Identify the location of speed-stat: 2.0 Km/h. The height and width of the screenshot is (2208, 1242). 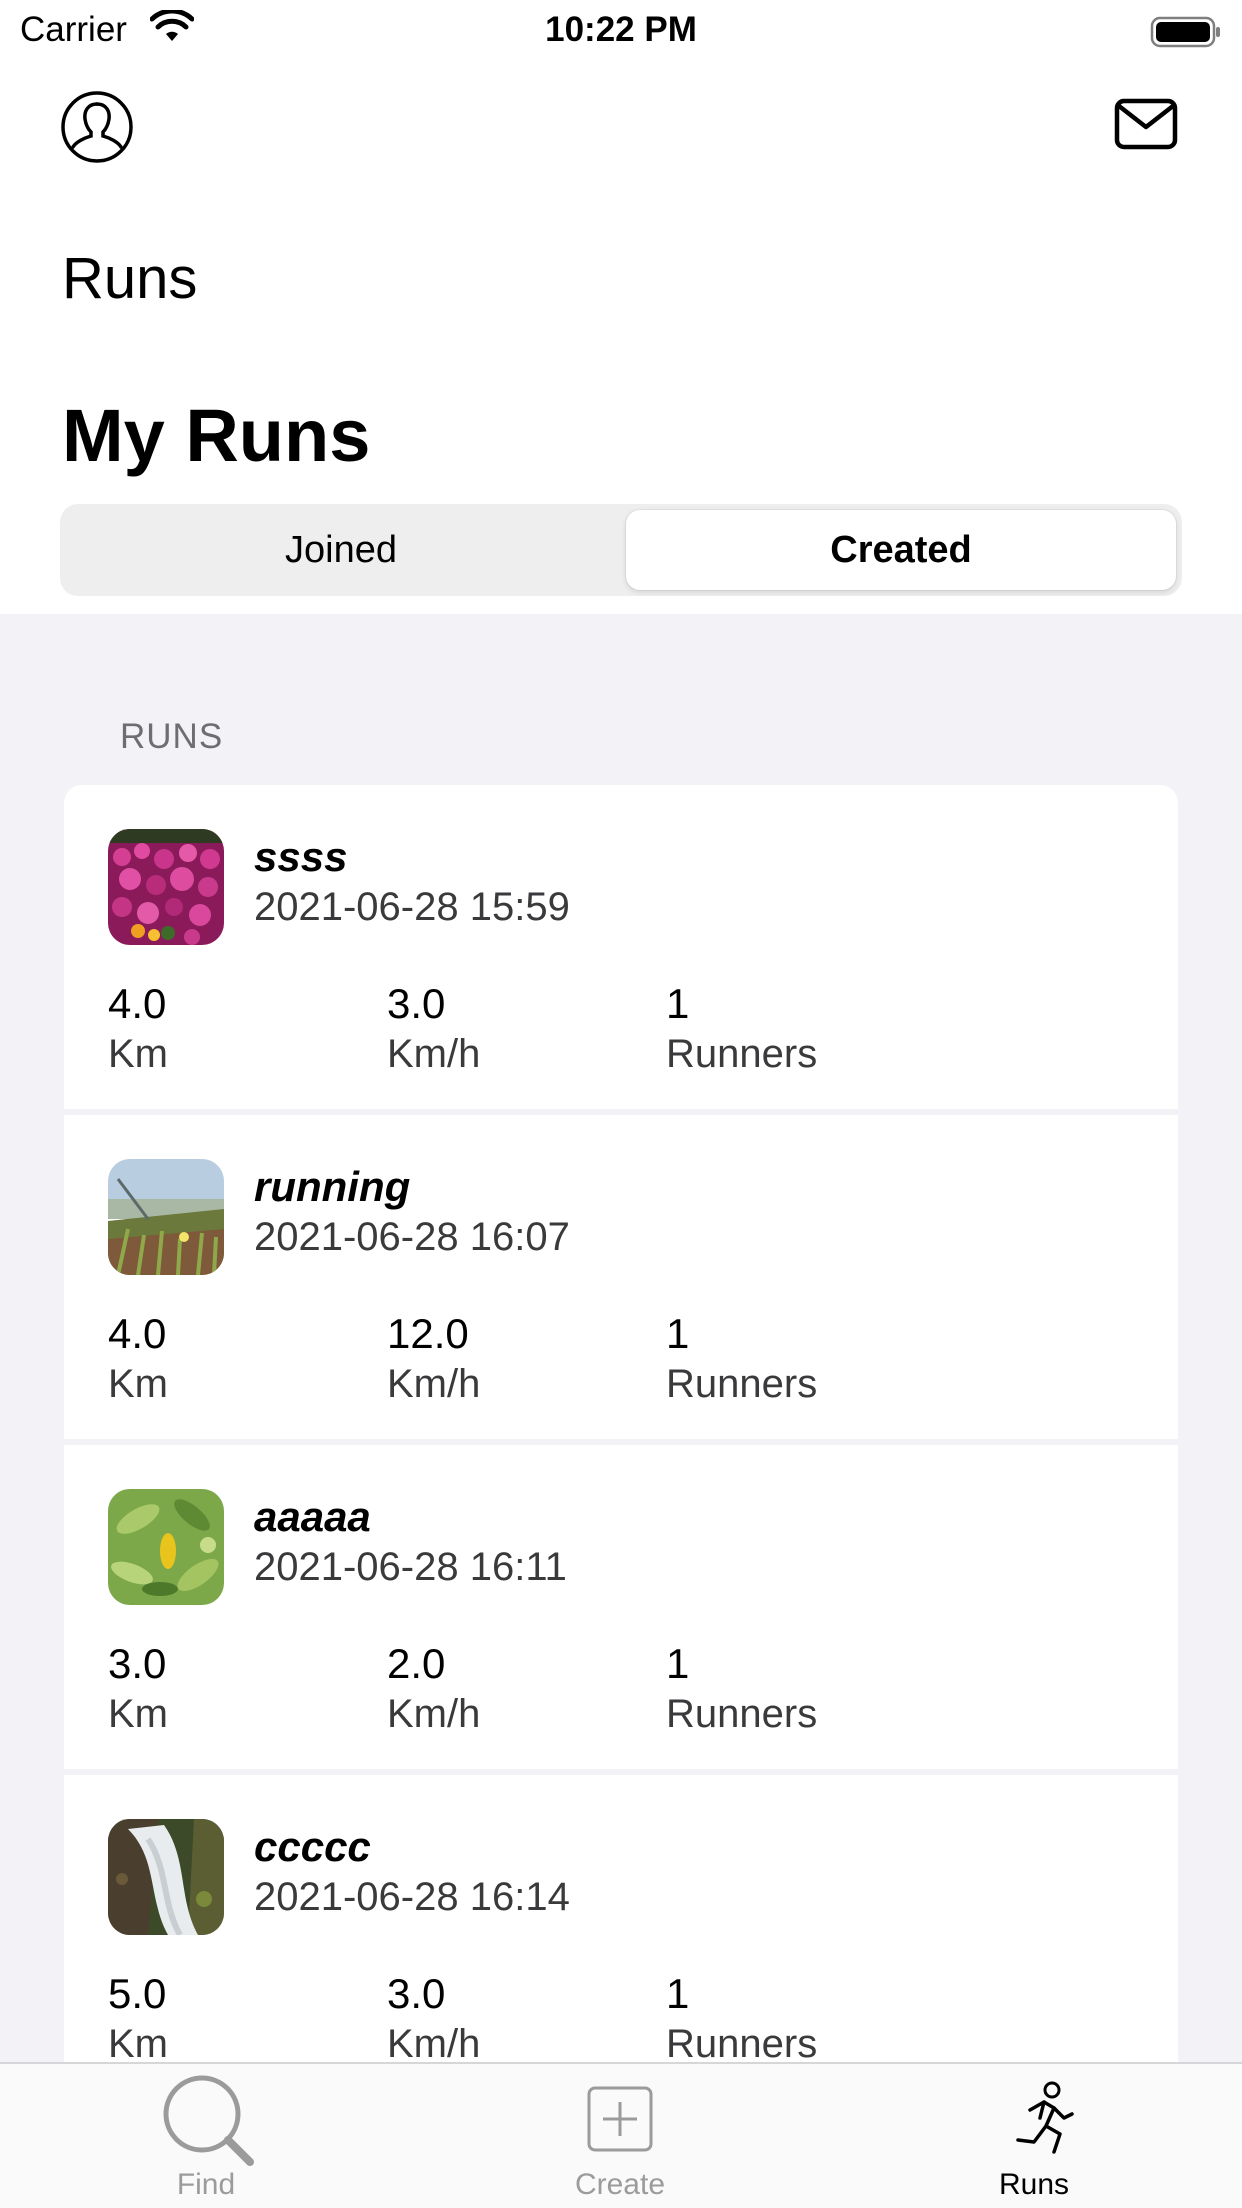
(433, 1689).